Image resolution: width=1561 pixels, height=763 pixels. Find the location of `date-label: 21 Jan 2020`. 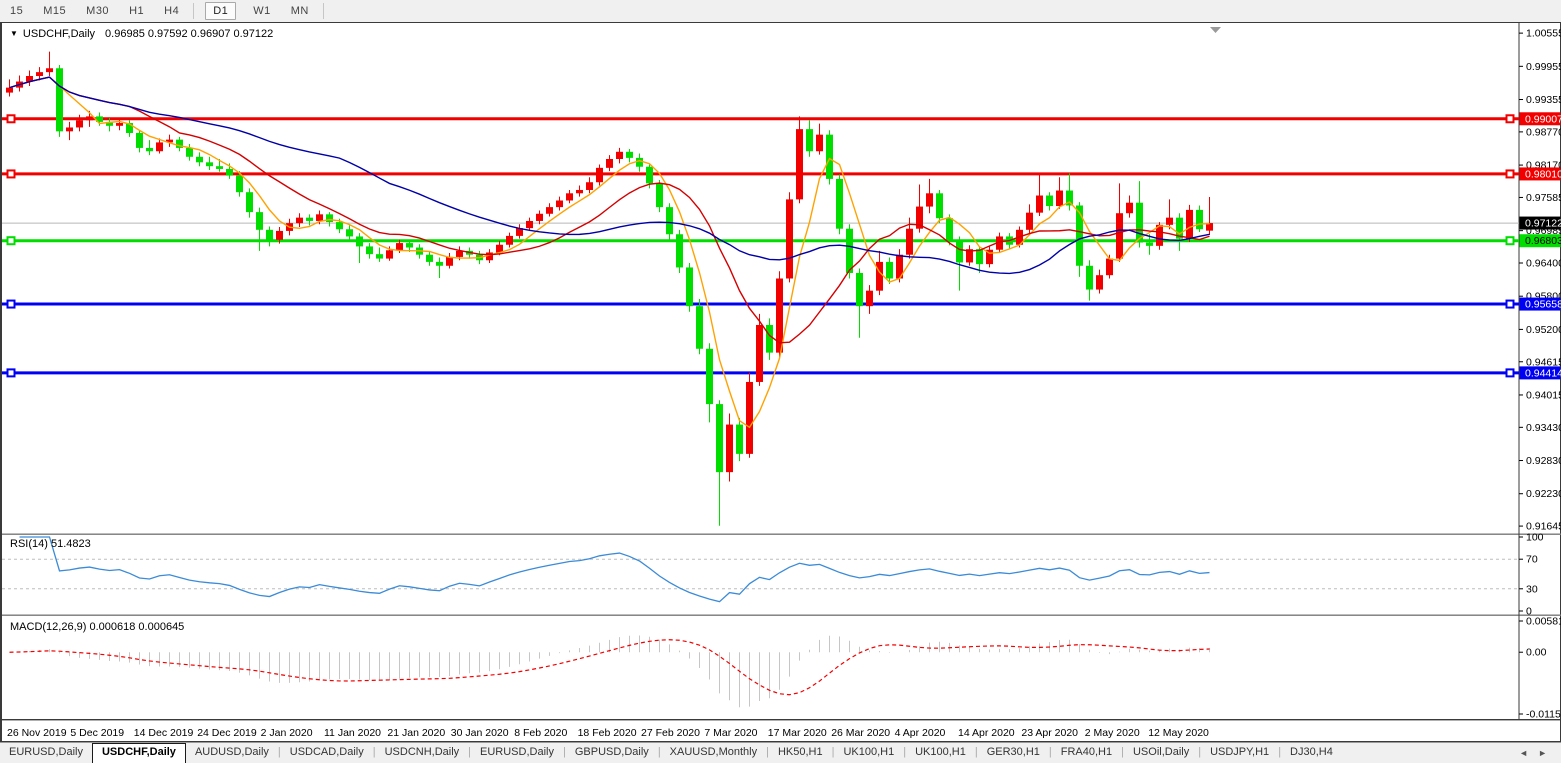

date-label: 21 Jan 2020 is located at coordinates (416, 733).